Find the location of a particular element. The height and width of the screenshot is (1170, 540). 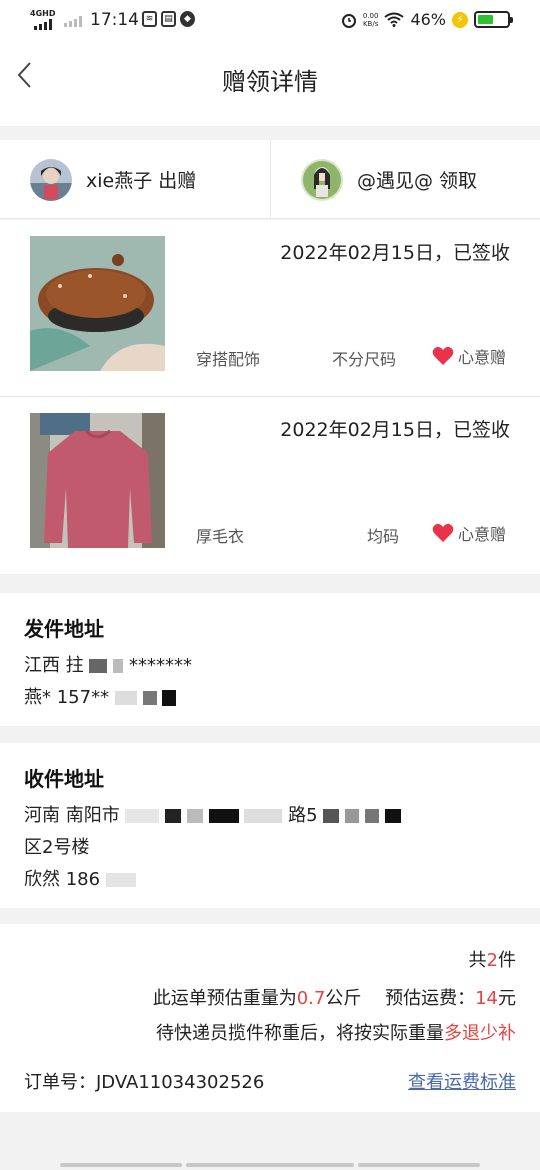

item-category: 穿搭配饰 is located at coordinates (228, 359).